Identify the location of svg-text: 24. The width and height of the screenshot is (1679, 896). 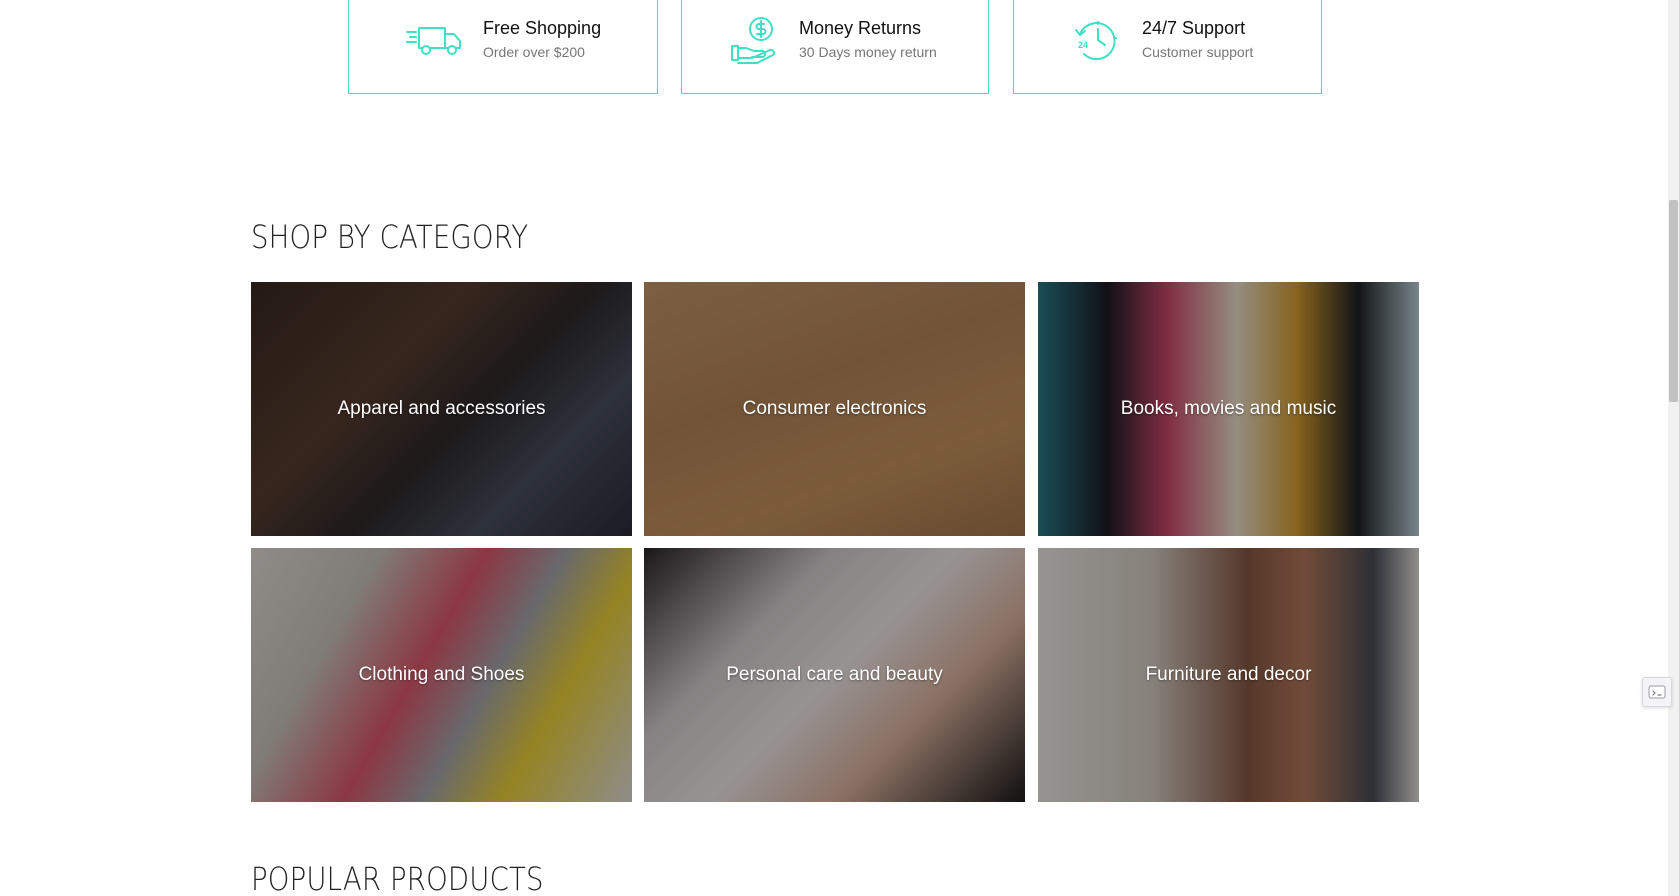
(1083, 45).